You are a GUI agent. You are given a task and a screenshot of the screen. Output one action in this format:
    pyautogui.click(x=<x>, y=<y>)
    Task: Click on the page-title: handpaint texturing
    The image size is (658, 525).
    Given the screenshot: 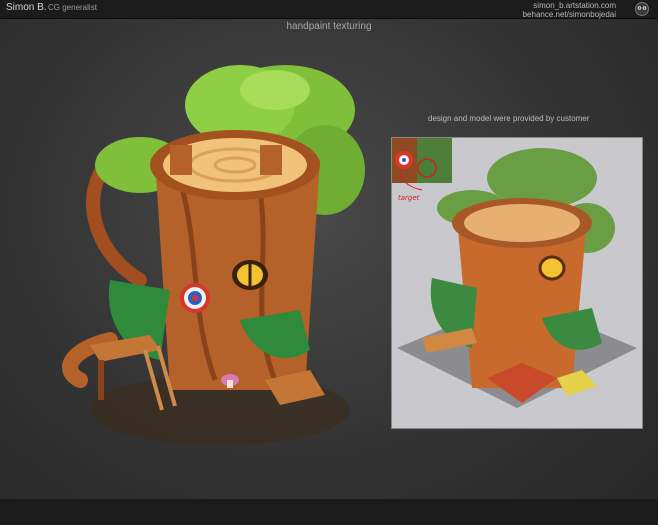 What is the action you would take?
    pyautogui.click(x=329, y=26)
    